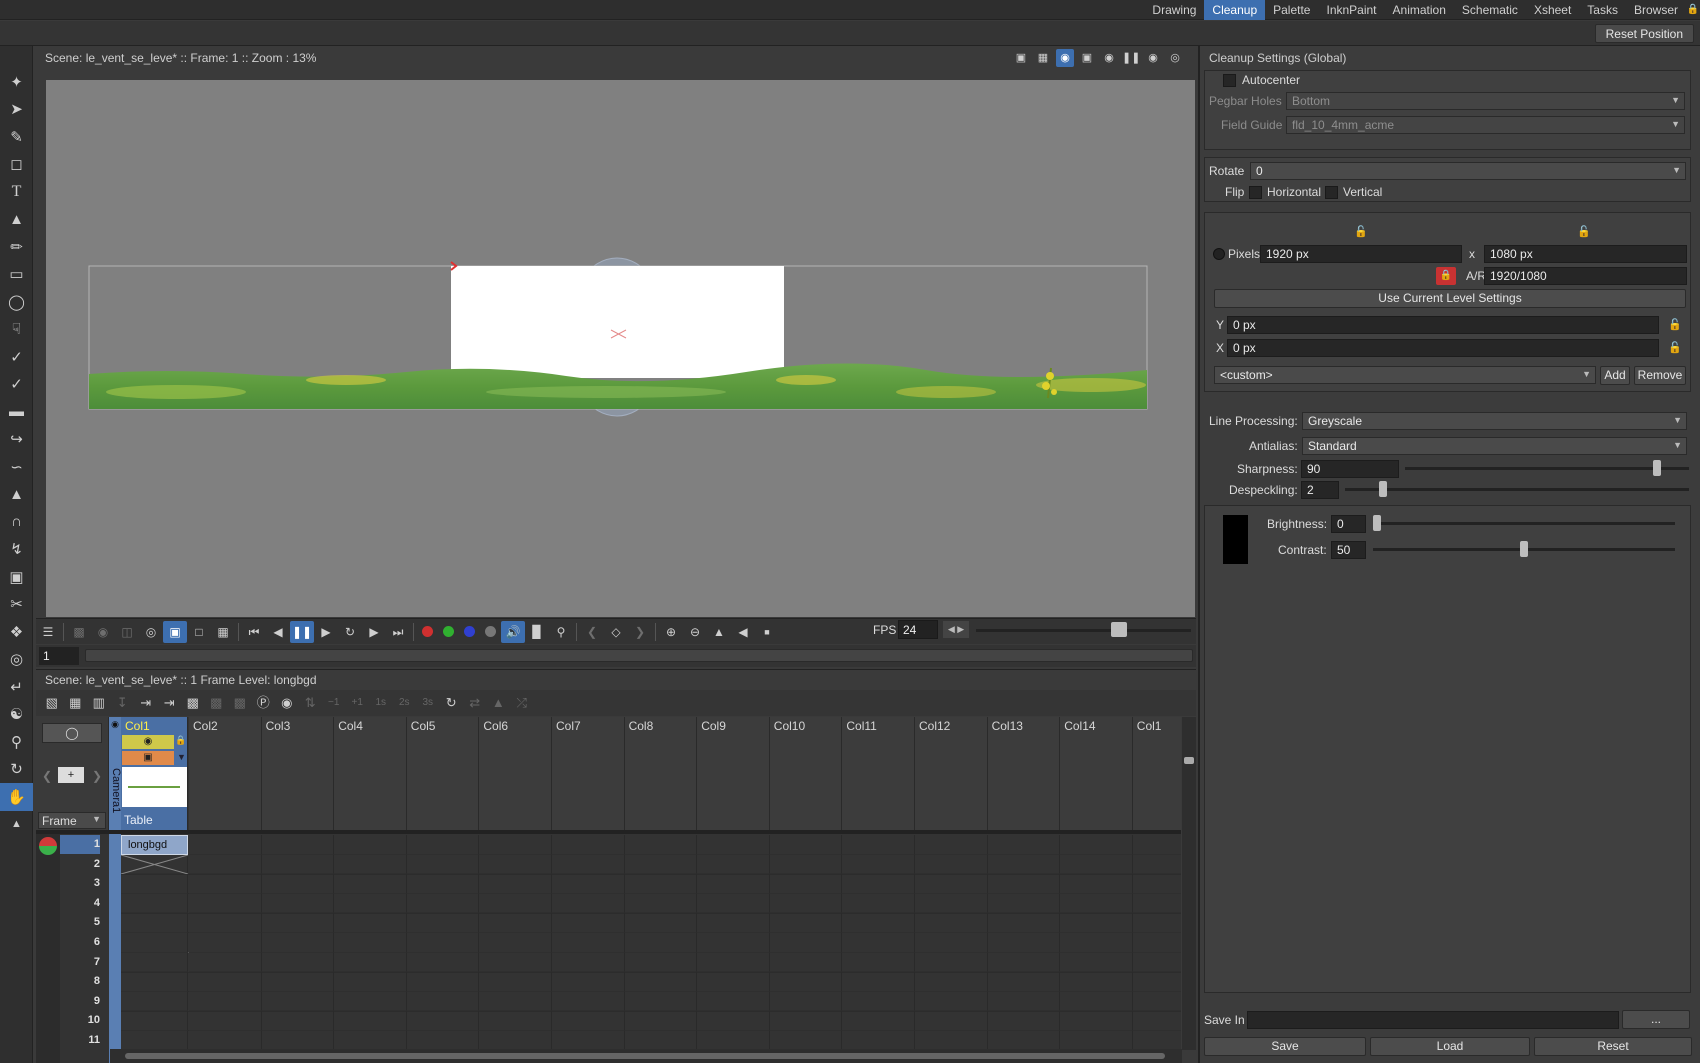 The width and height of the screenshot is (1700, 1063). What do you see at coordinates (1433, 1020) in the screenshot?
I see `save-in-field` at bounding box center [1433, 1020].